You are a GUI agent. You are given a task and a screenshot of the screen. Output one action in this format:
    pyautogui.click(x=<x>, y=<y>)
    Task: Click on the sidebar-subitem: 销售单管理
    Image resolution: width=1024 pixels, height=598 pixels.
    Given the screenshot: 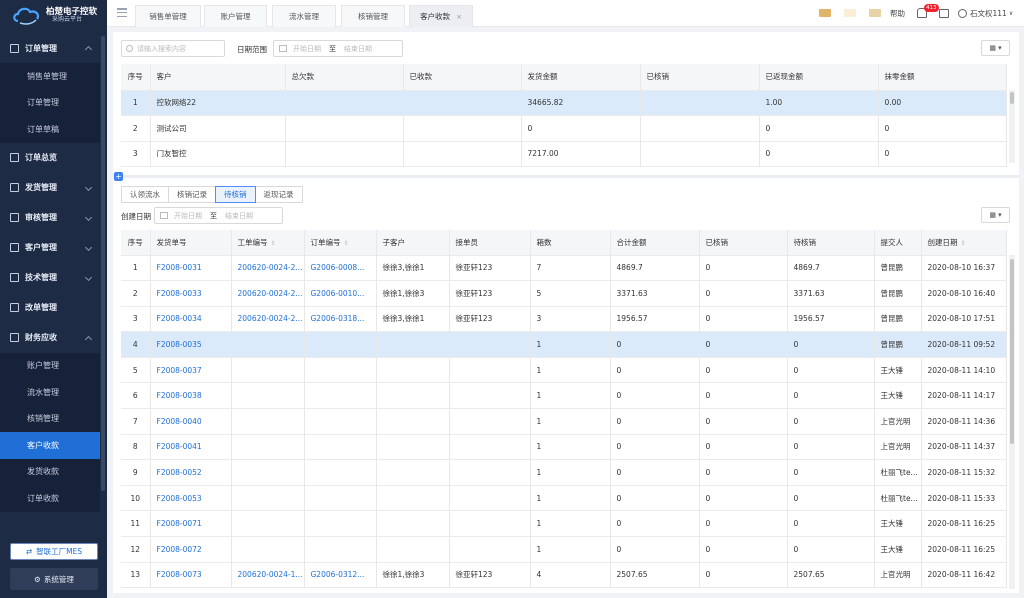 What is the action you would take?
    pyautogui.click(x=50, y=76)
    